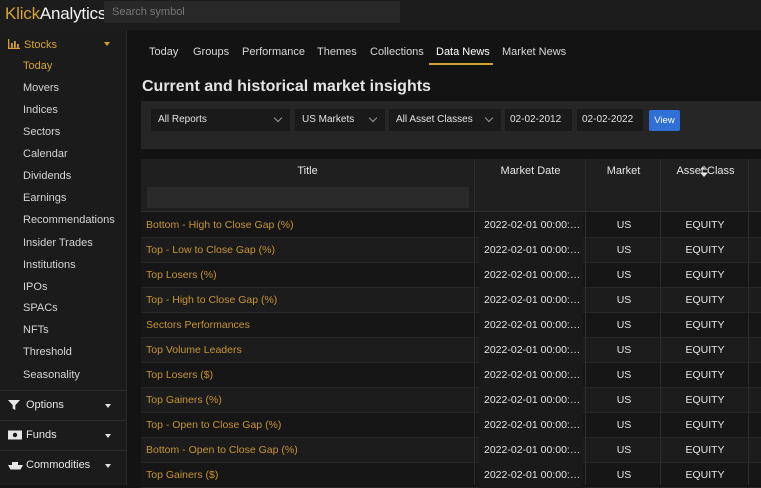 The height and width of the screenshot is (488, 761). What do you see at coordinates (308, 197) in the screenshot?
I see `title-filter-input` at bounding box center [308, 197].